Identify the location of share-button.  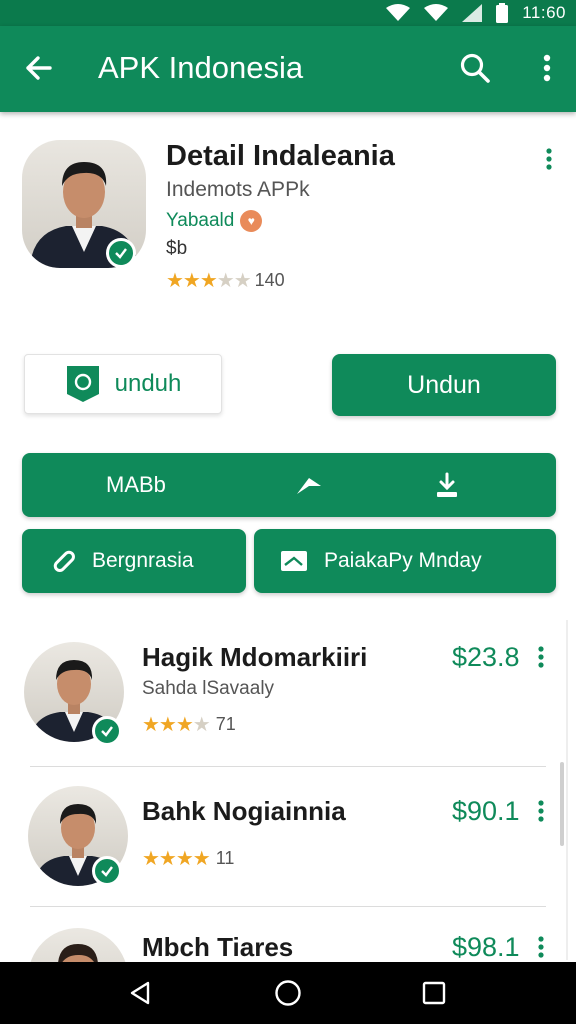
(309, 486).